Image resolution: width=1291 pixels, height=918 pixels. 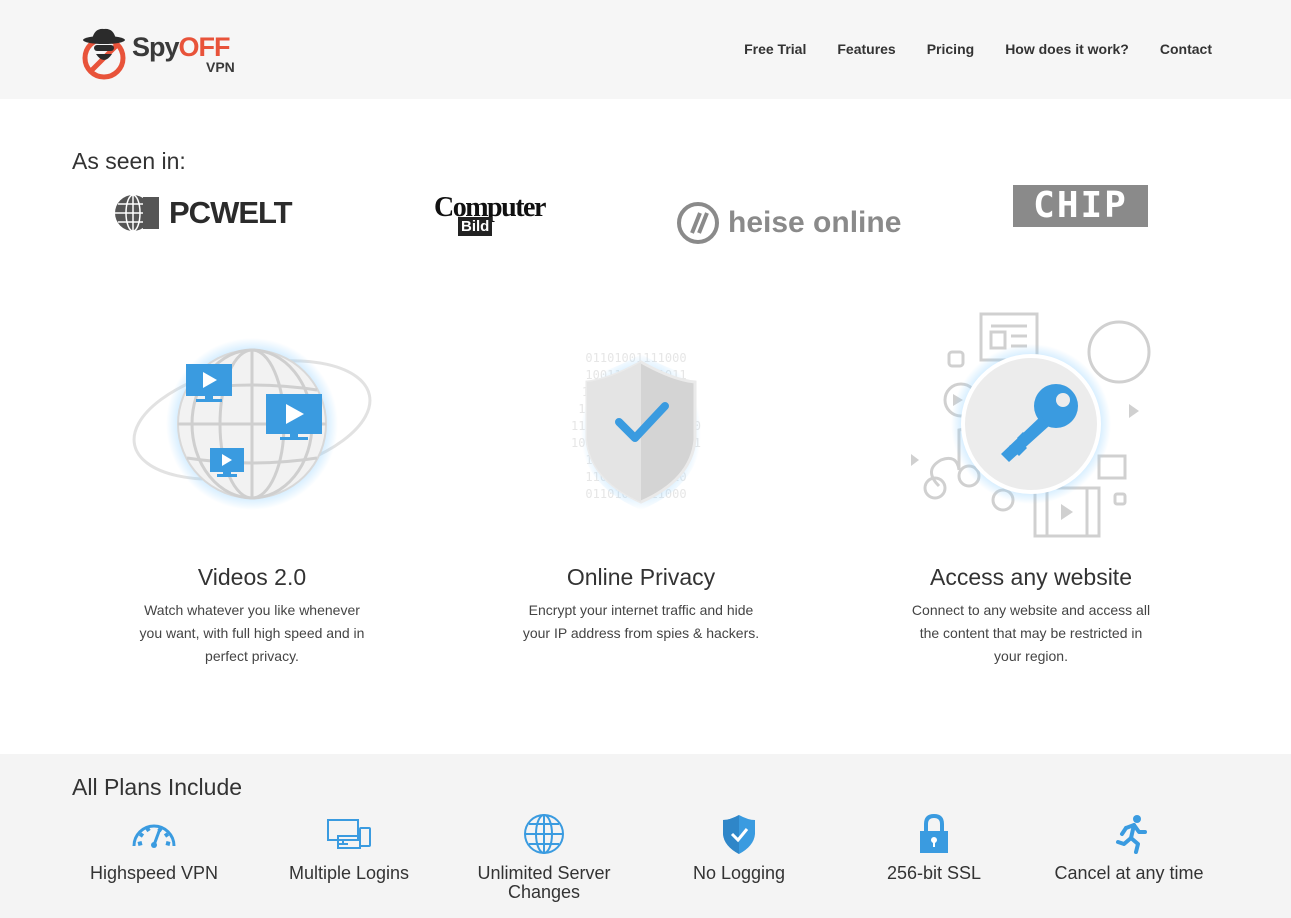 What do you see at coordinates (1131, 834) in the screenshot?
I see `runner-icon` at bounding box center [1131, 834].